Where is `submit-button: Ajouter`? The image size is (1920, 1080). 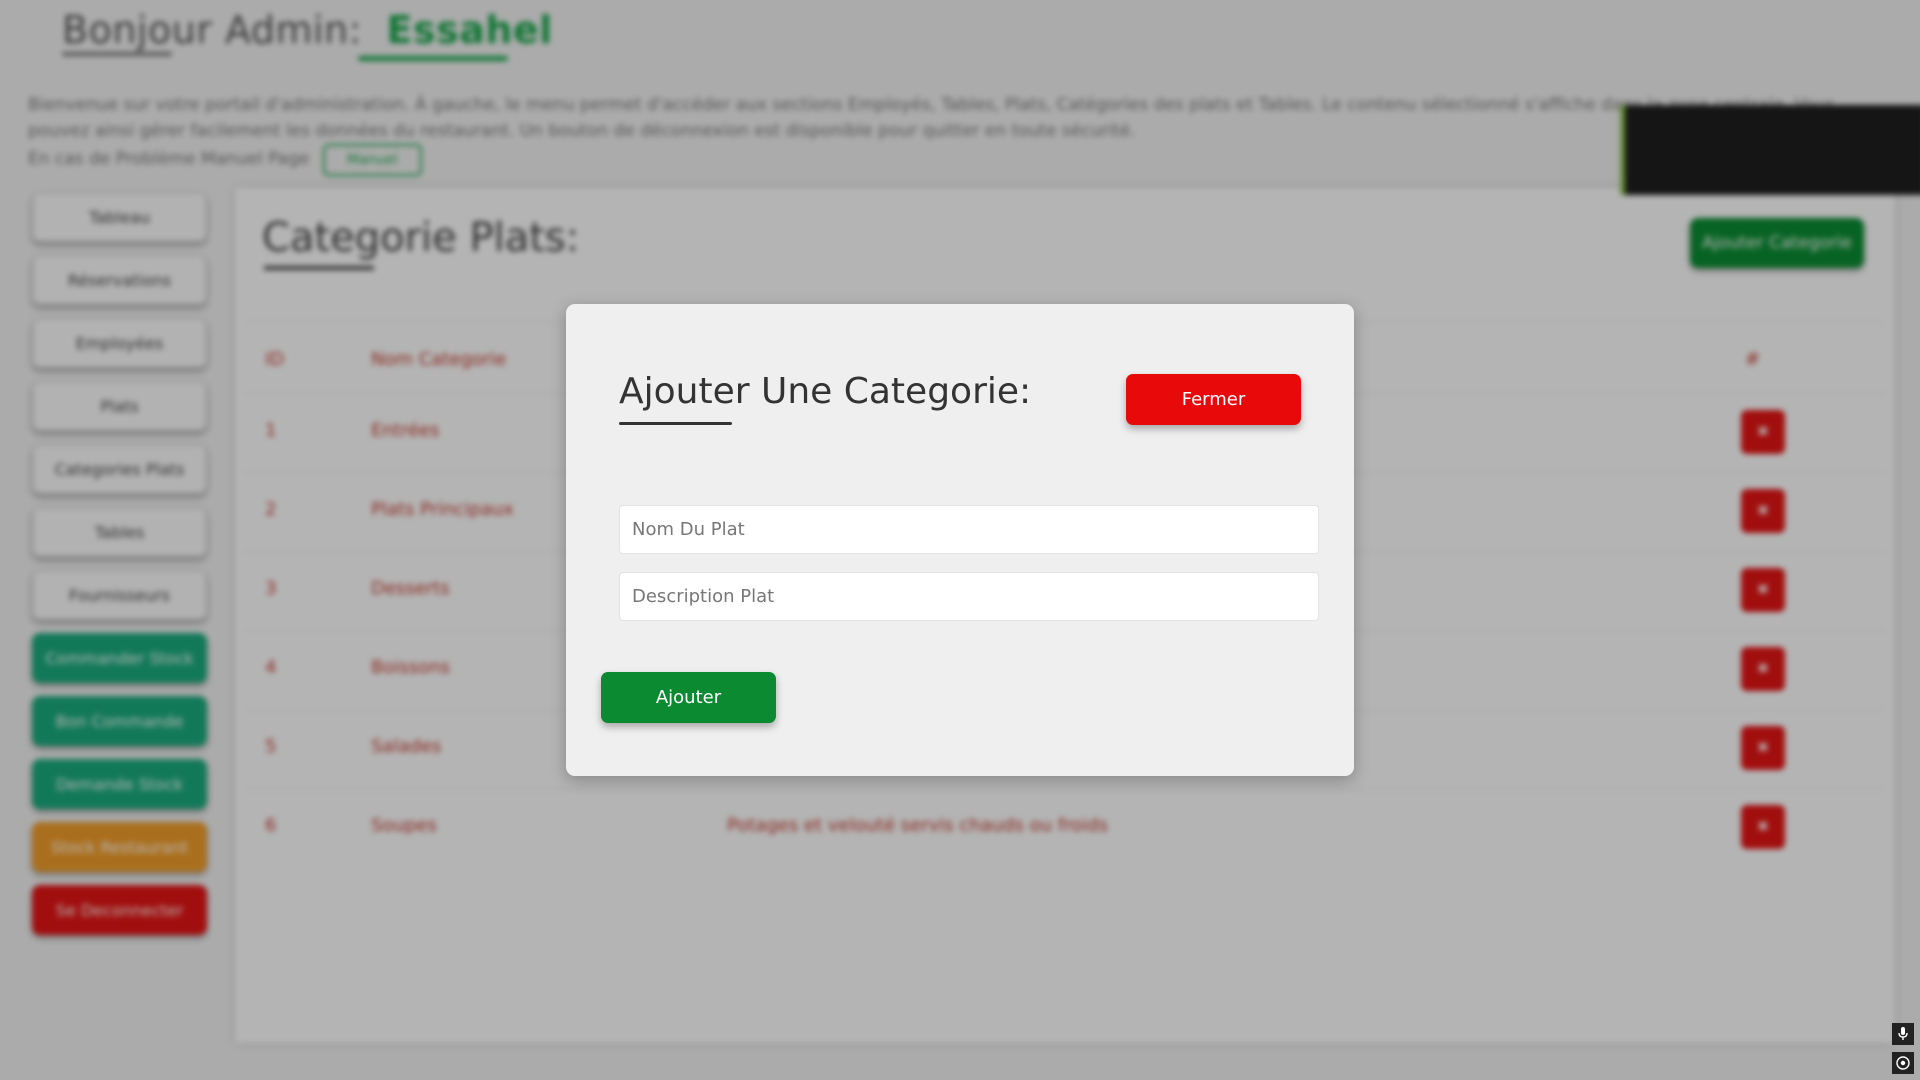
submit-button: Ajouter is located at coordinates (688, 697).